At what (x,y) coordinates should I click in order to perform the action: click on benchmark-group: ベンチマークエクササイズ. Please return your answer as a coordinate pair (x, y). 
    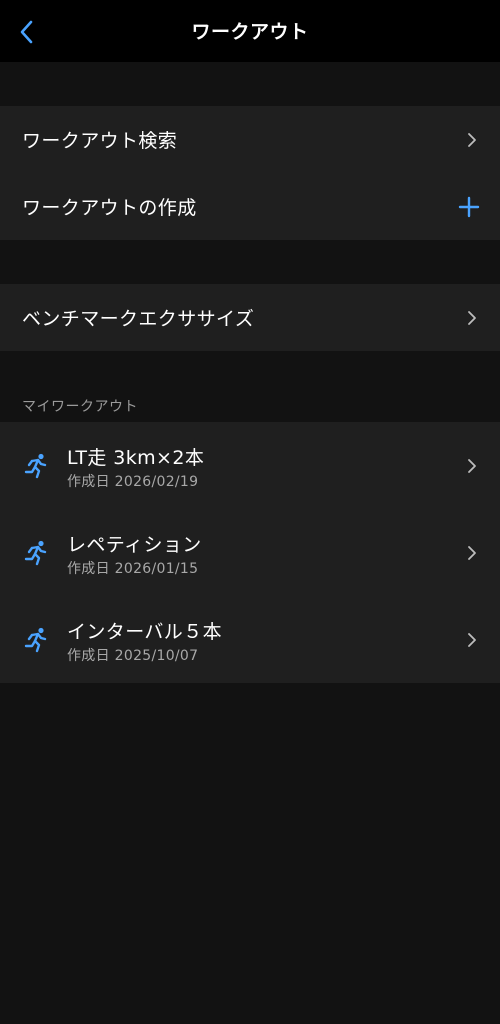
    Looking at the image, I should click on (250, 317).